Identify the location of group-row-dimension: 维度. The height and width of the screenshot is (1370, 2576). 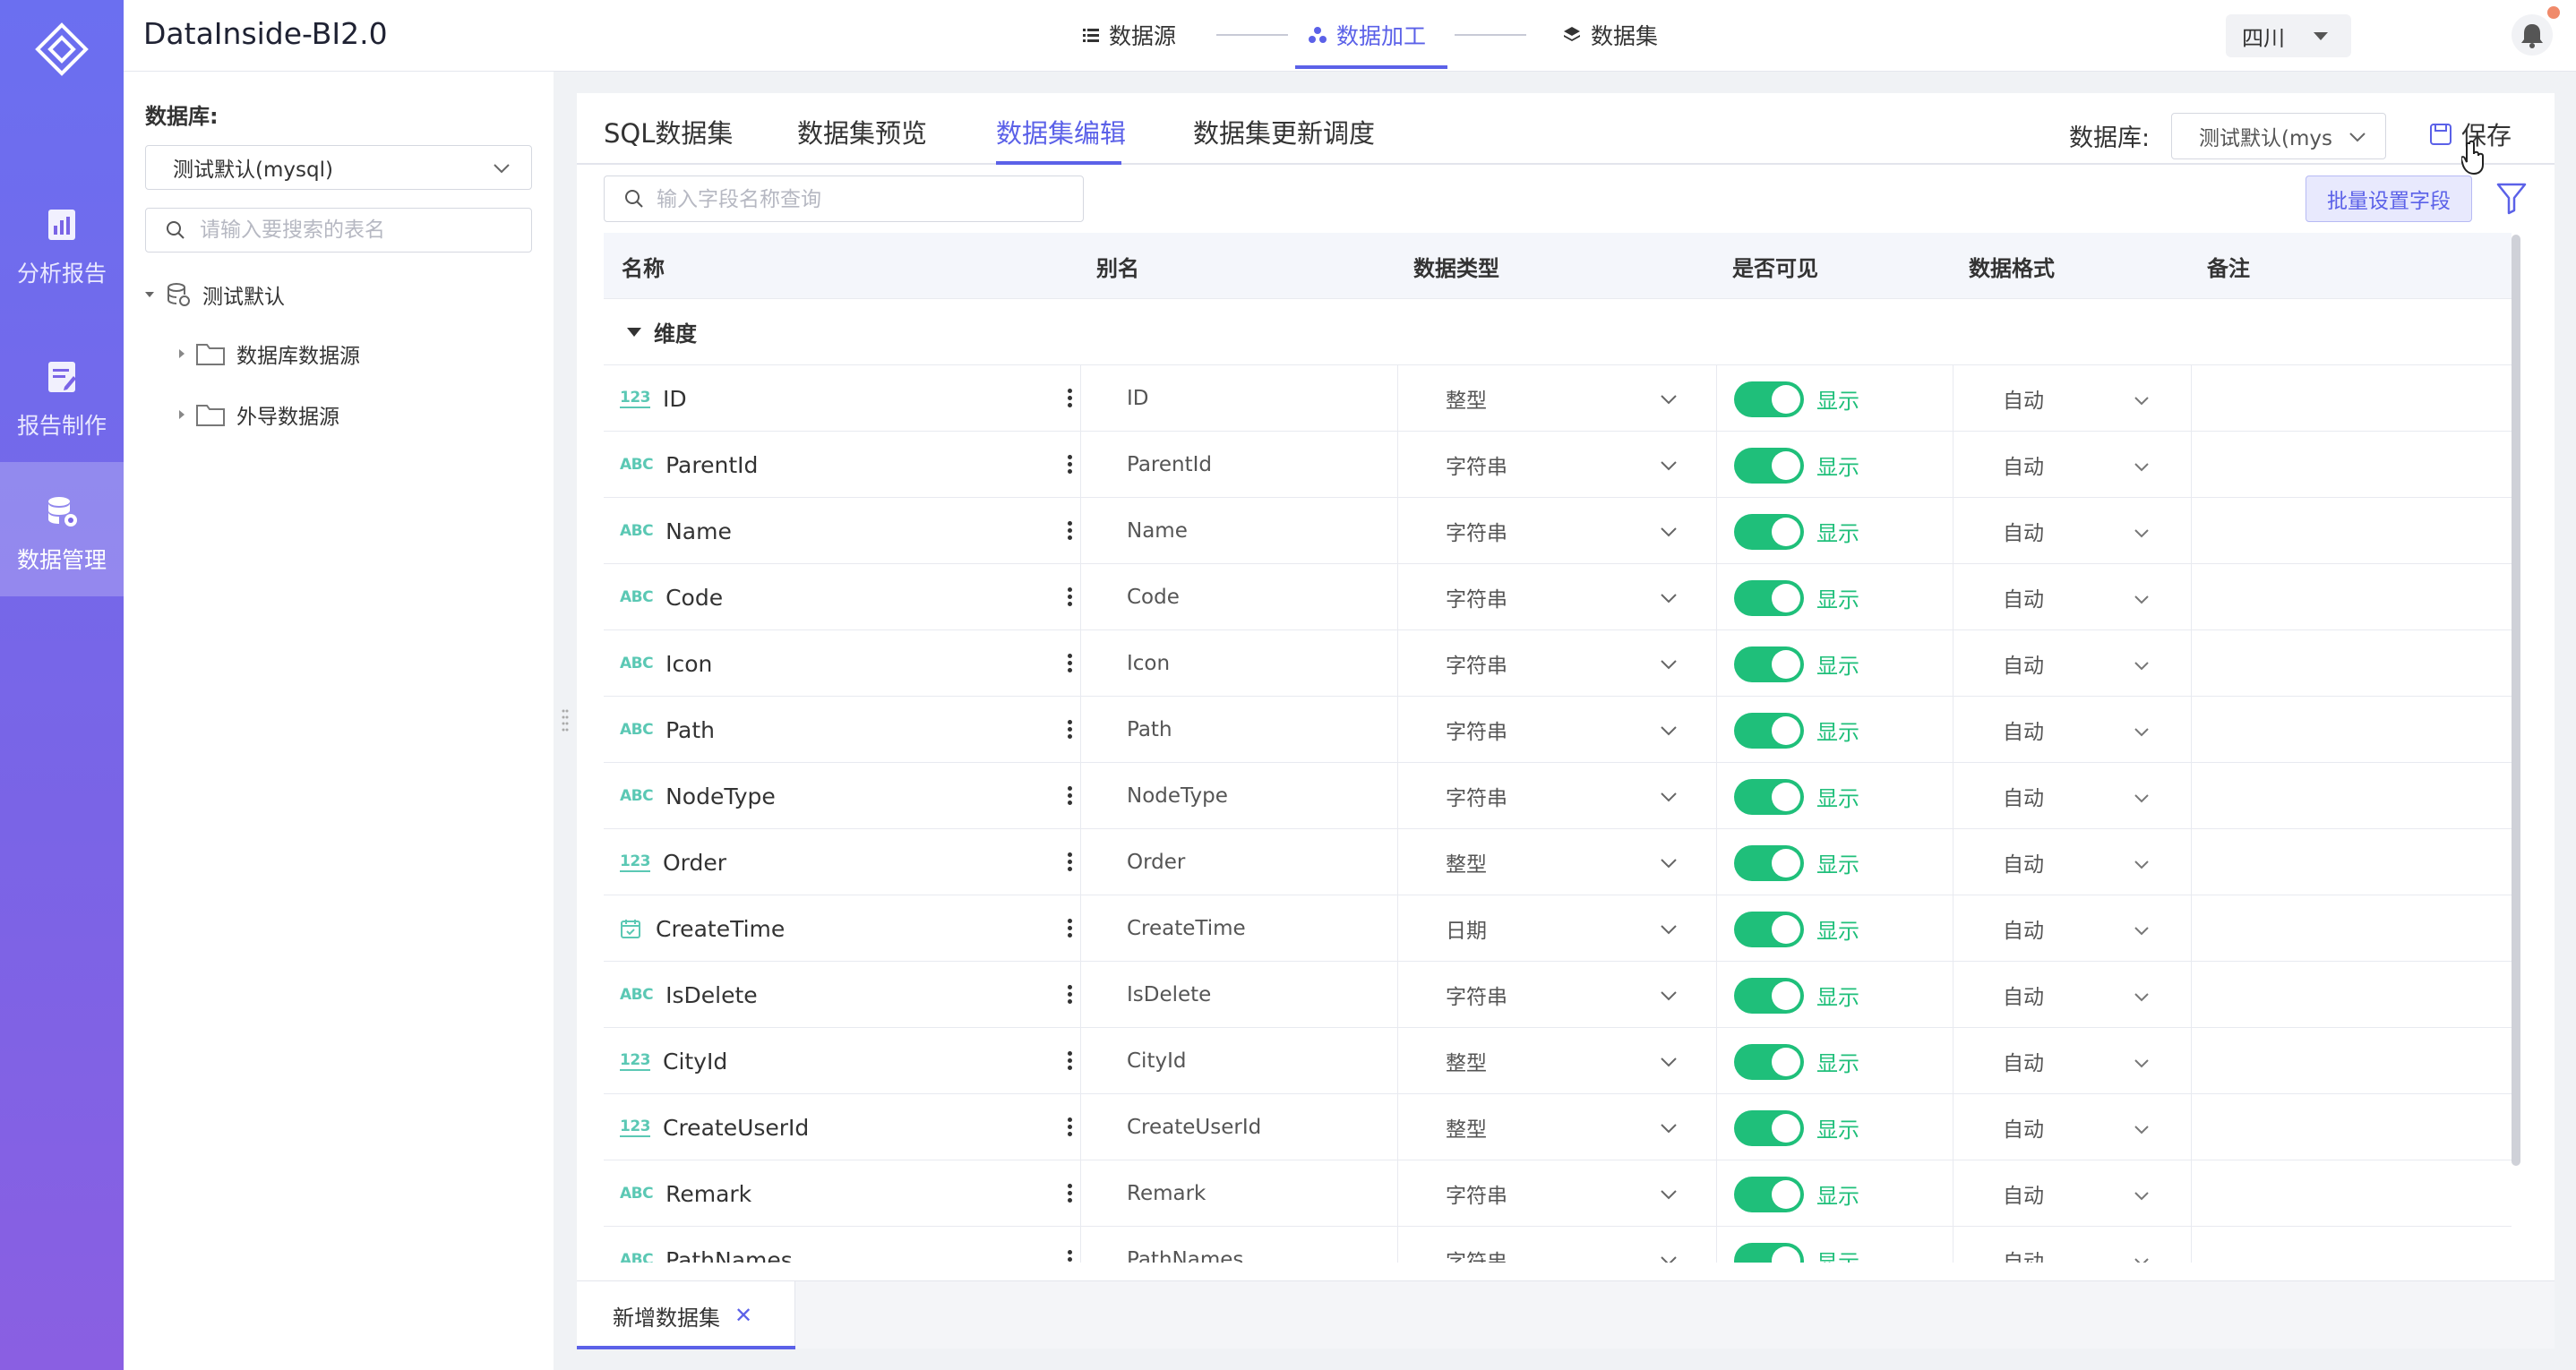
(1558, 332).